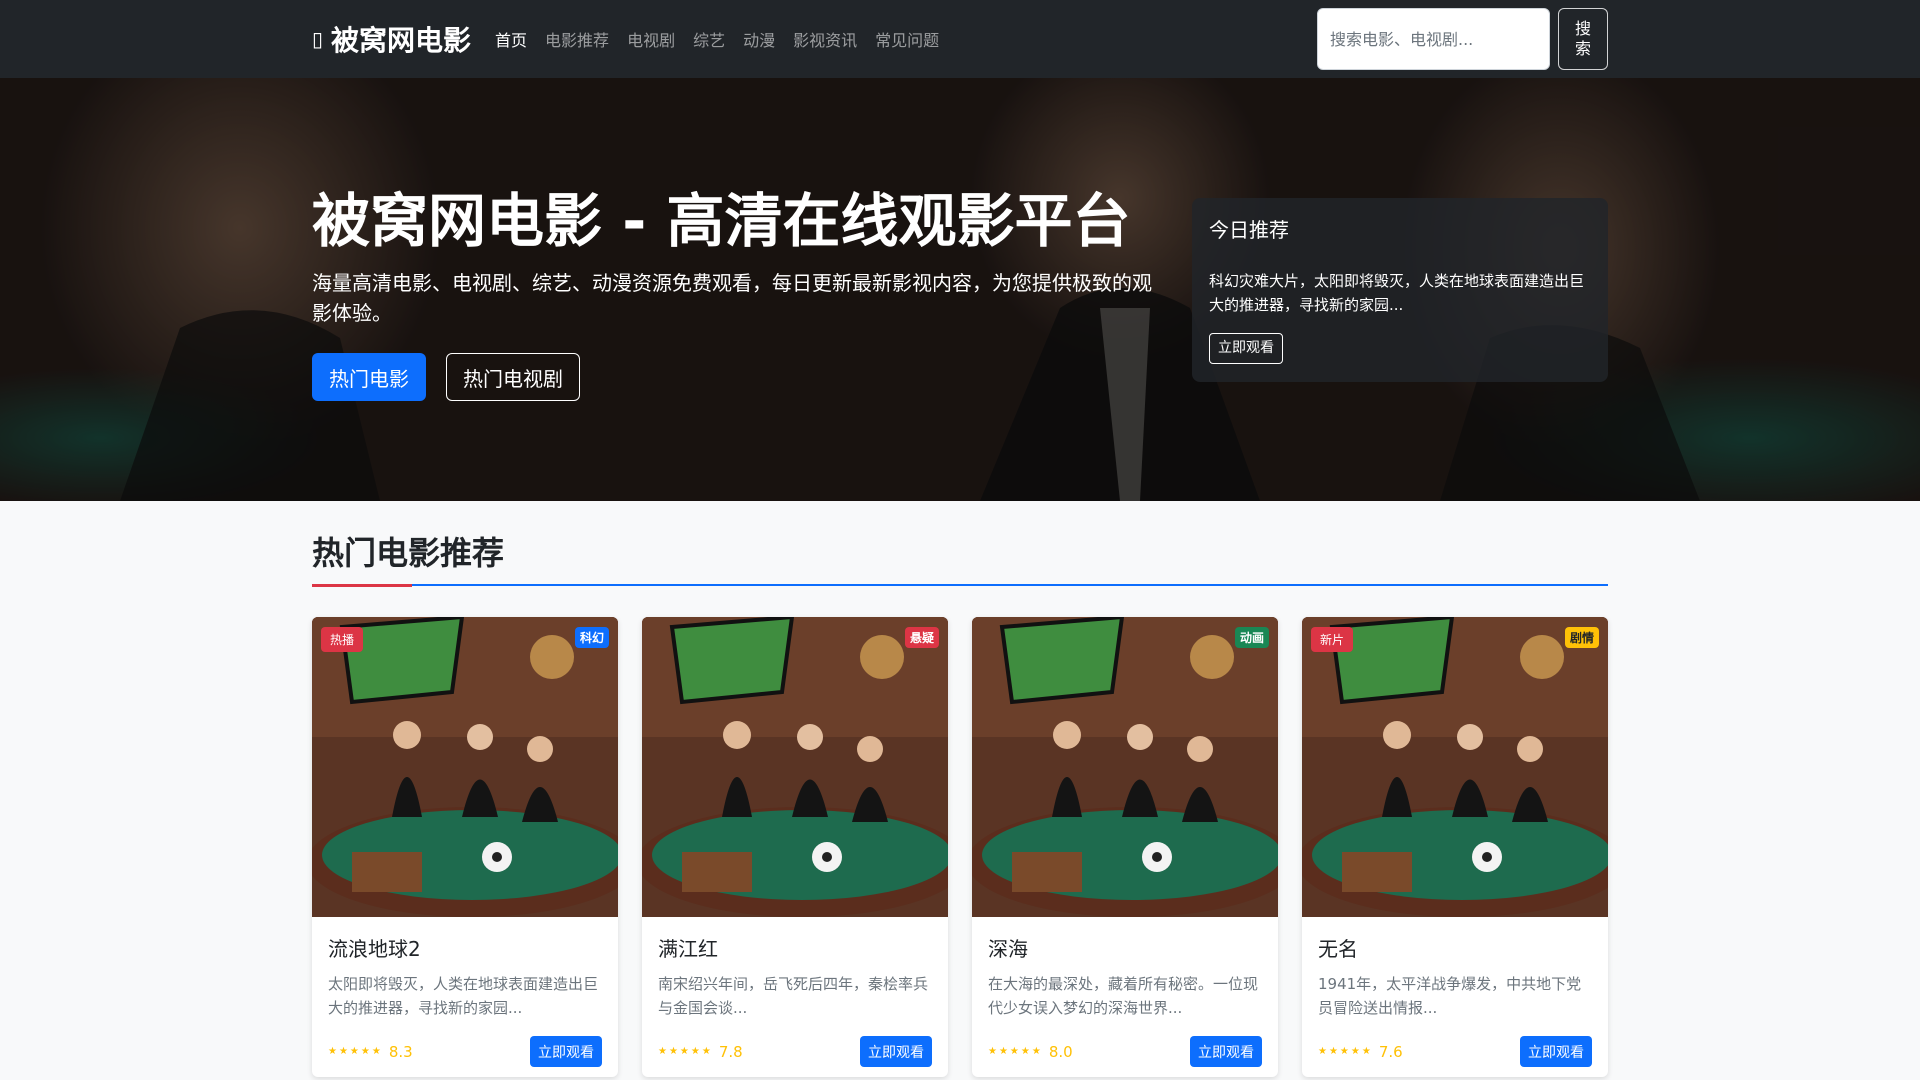  Describe the element at coordinates (1125, 1051) in the screenshot. I see `card-footer: ★★★★★ 8.0 立即观看` at that location.